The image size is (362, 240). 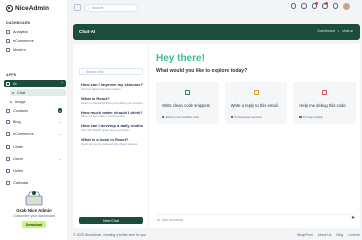 What do you see at coordinates (354, 235) in the screenshot?
I see `footer-link: License` at bounding box center [354, 235].